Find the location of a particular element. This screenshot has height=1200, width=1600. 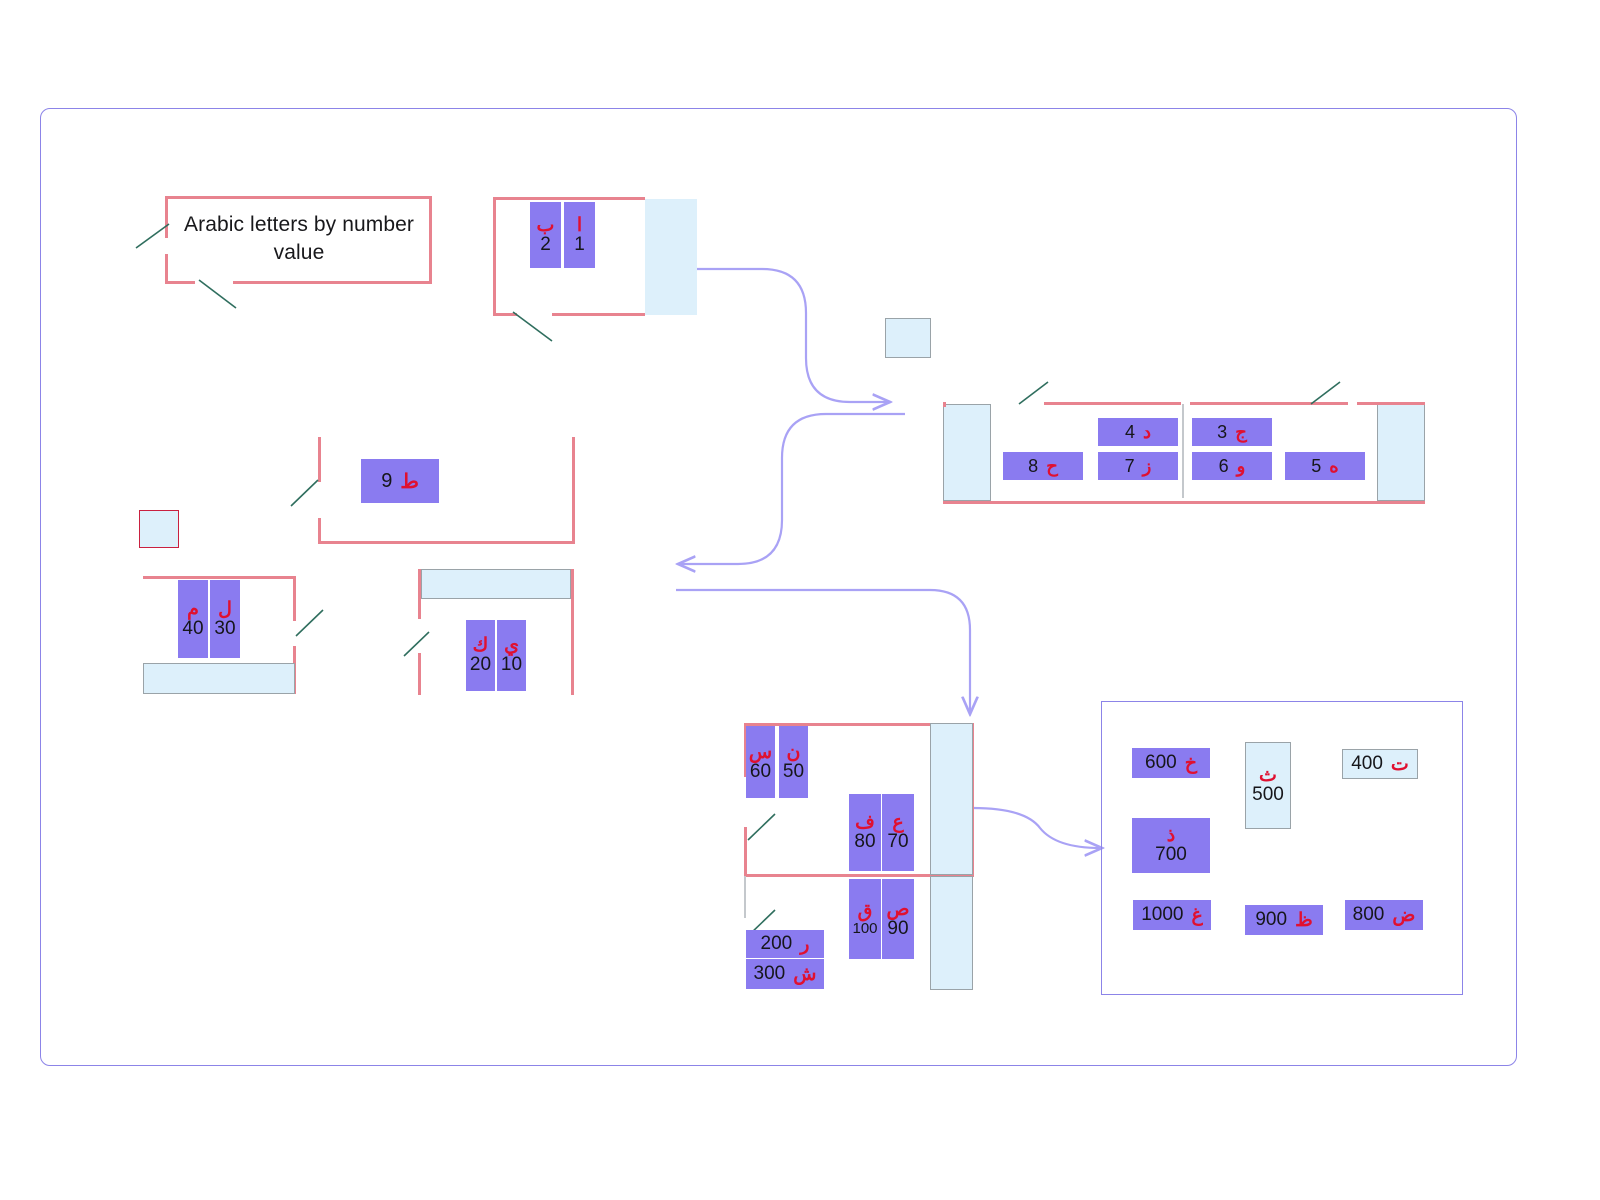

chip-letter-glyph: ي is located at coordinates (511, 646).